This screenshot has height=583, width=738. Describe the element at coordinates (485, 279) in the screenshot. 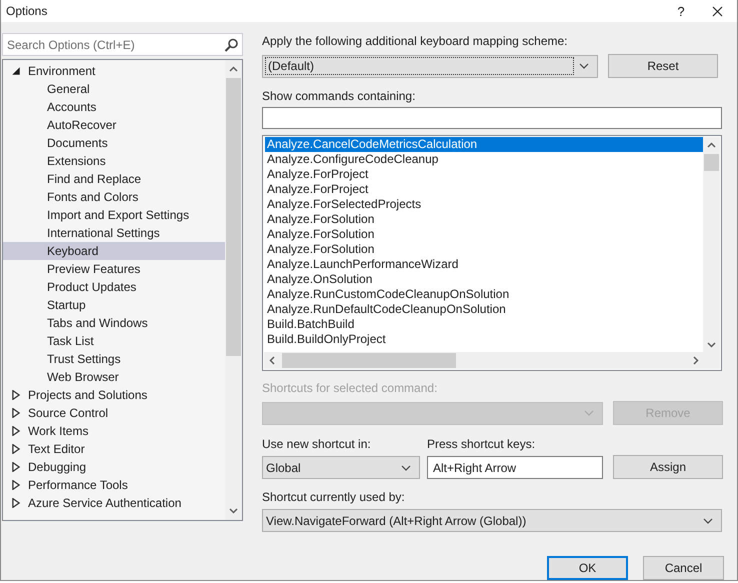

I see `command-item: Analyze.OnSolution` at that location.